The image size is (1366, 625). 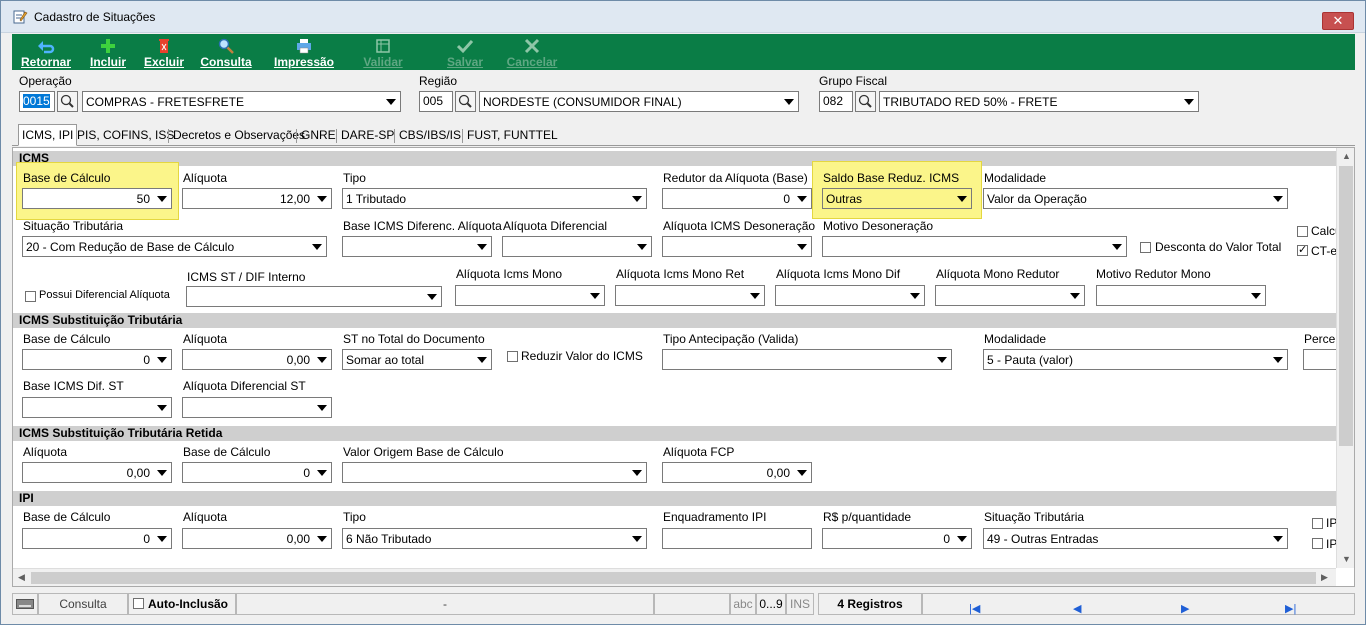 What do you see at coordinates (97, 538) in the screenshot?
I see `ipi-base-select: 0` at bounding box center [97, 538].